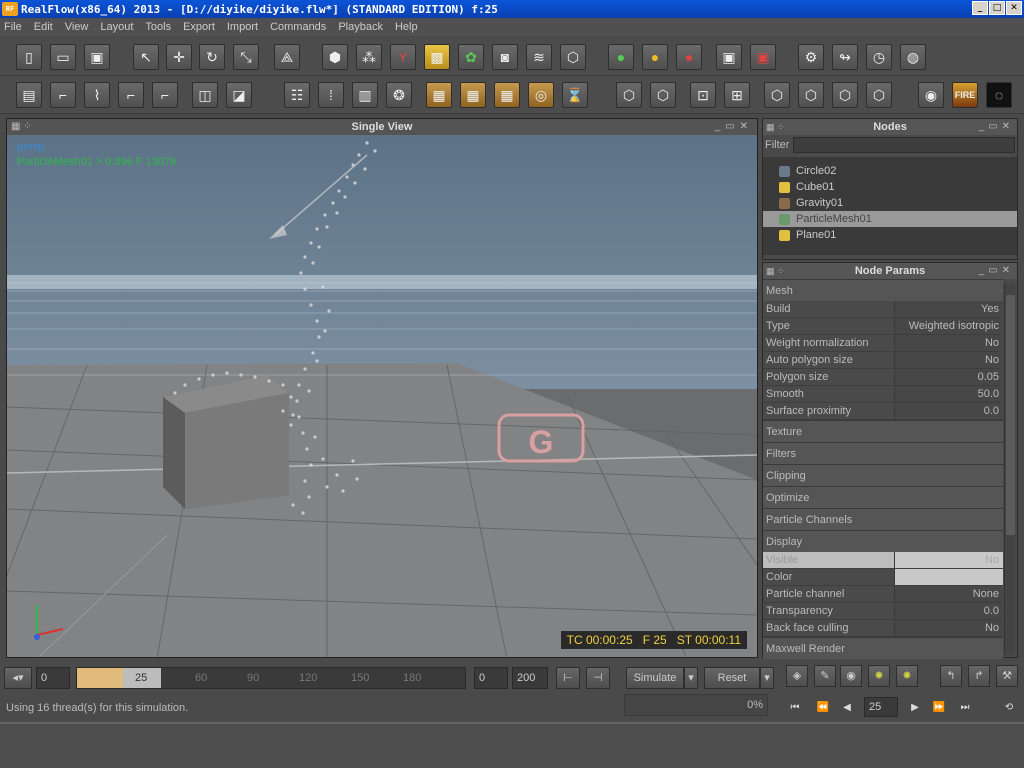 Image resolution: width=1024 pixels, height=768 pixels. I want to click on start-frame-field: 0, so click(53, 678).